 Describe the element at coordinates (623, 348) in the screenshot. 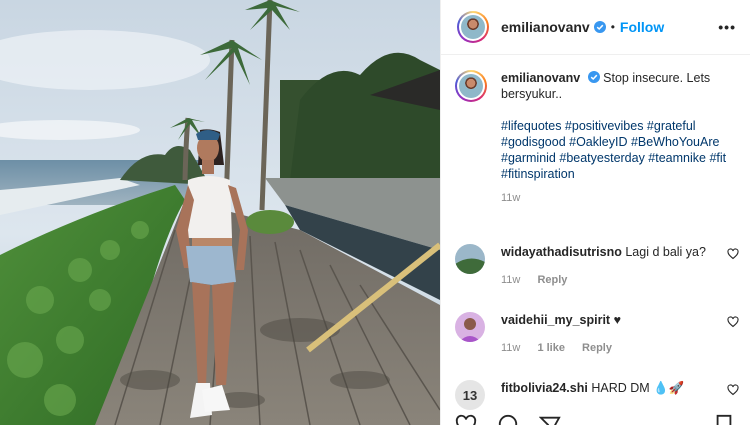

I see `comment-meta: 11w 1 like Reply` at that location.